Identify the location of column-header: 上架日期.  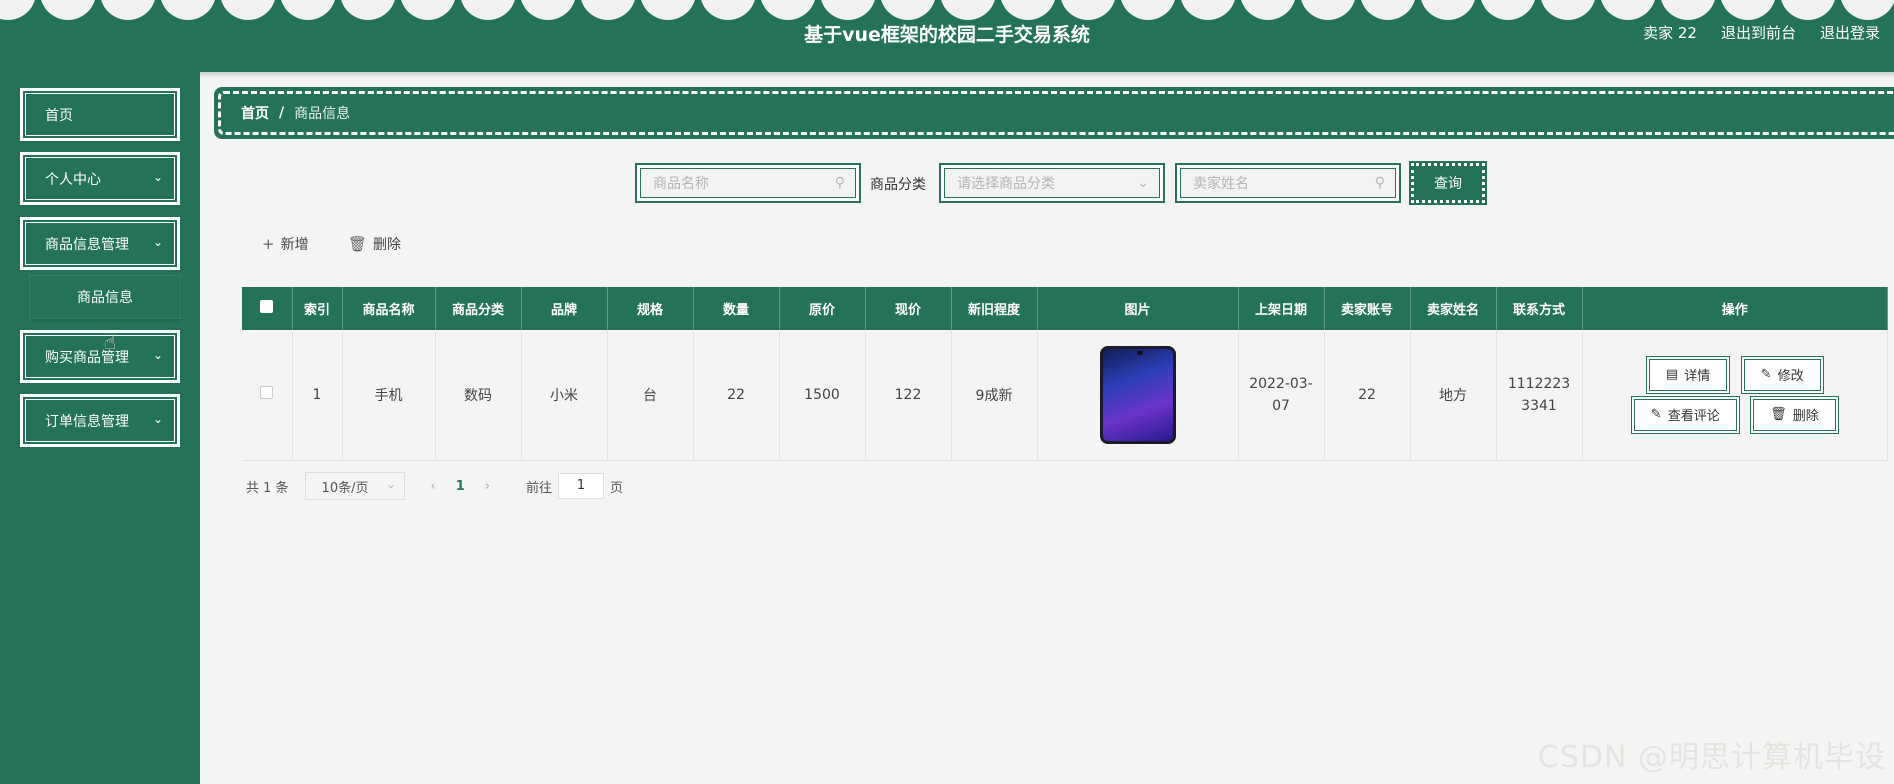
(1281, 308).